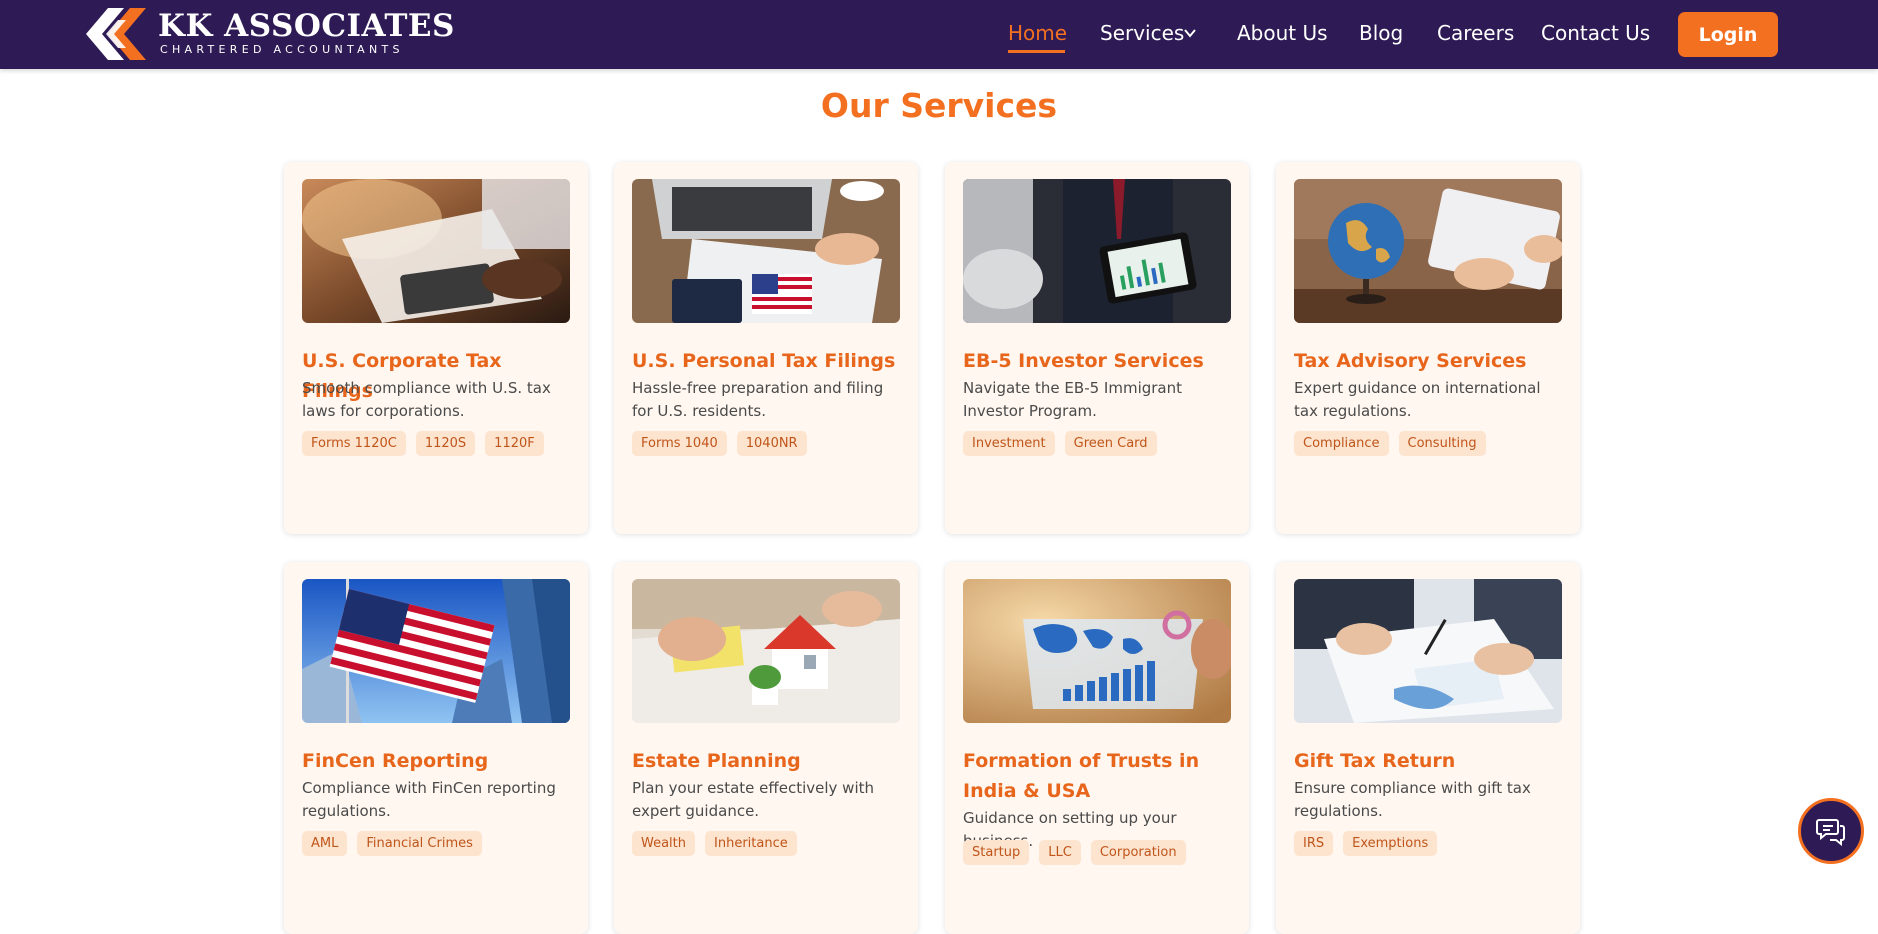 Image resolution: width=1878 pixels, height=934 pixels. Describe the element at coordinates (751, 843) in the screenshot. I see `tag: Inheritance` at that location.